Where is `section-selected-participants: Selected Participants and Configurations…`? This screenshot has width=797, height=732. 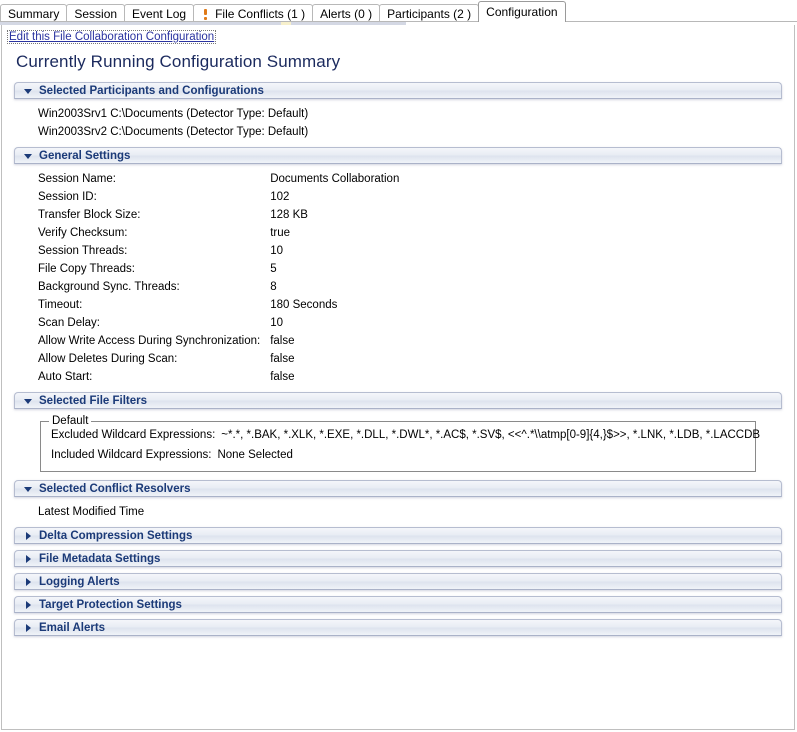 section-selected-participants: Selected Participants and Configurations… is located at coordinates (398, 114).